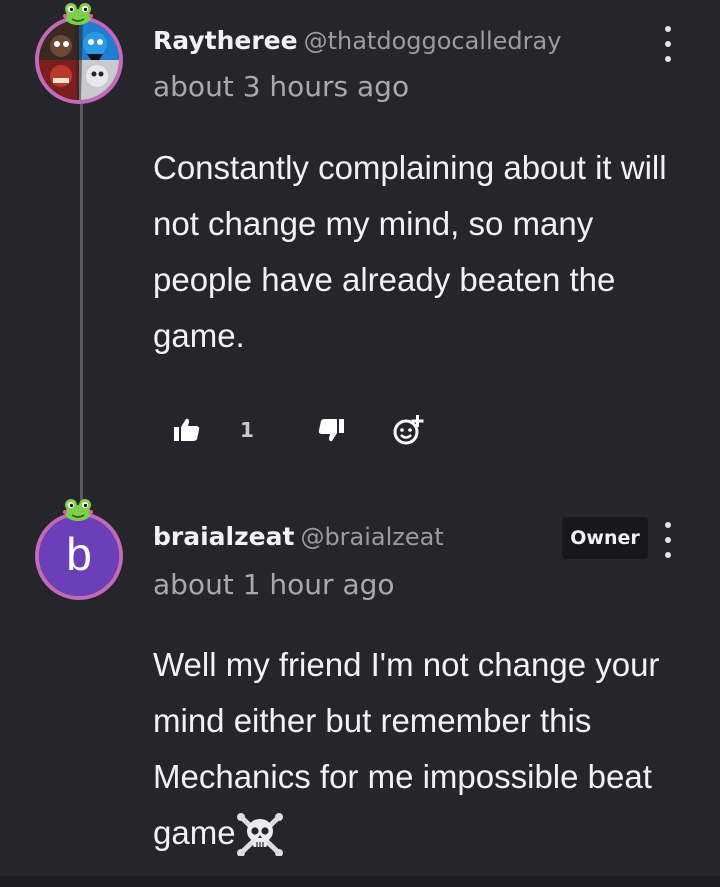 The image size is (720, 887). What do you see at coordinates (225, 40) in the screenshot?
I see `username: Raytheree` at bounding box center [225, 40].